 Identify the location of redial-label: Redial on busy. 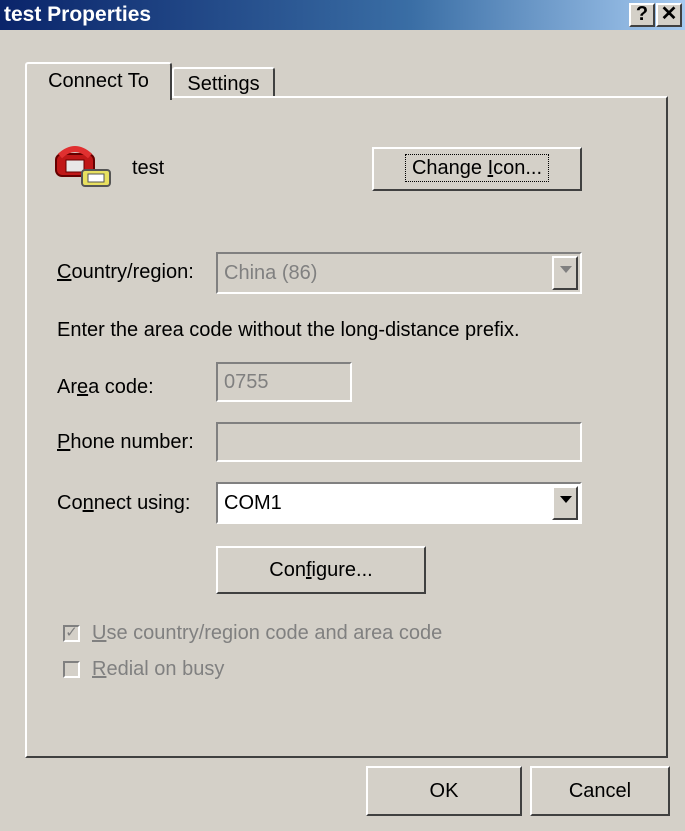
(158, 669).